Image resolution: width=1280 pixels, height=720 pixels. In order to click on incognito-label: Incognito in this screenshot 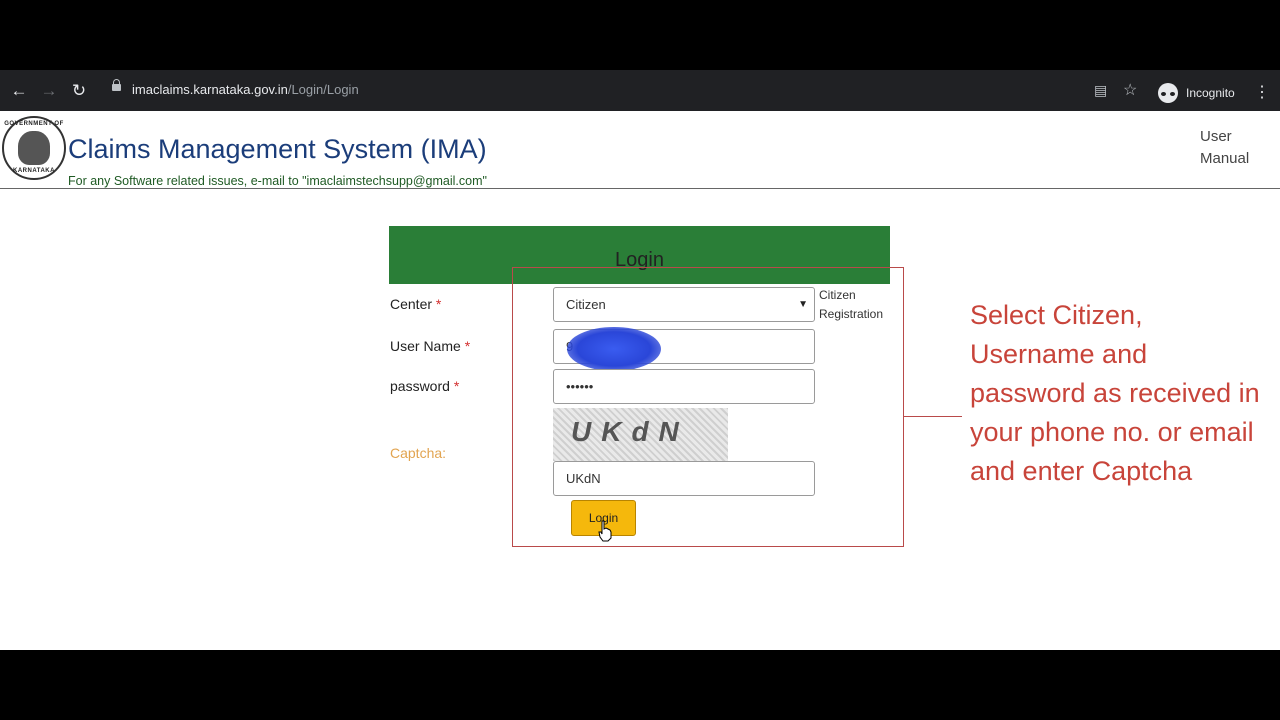, I will do `click(1210, 93)`.